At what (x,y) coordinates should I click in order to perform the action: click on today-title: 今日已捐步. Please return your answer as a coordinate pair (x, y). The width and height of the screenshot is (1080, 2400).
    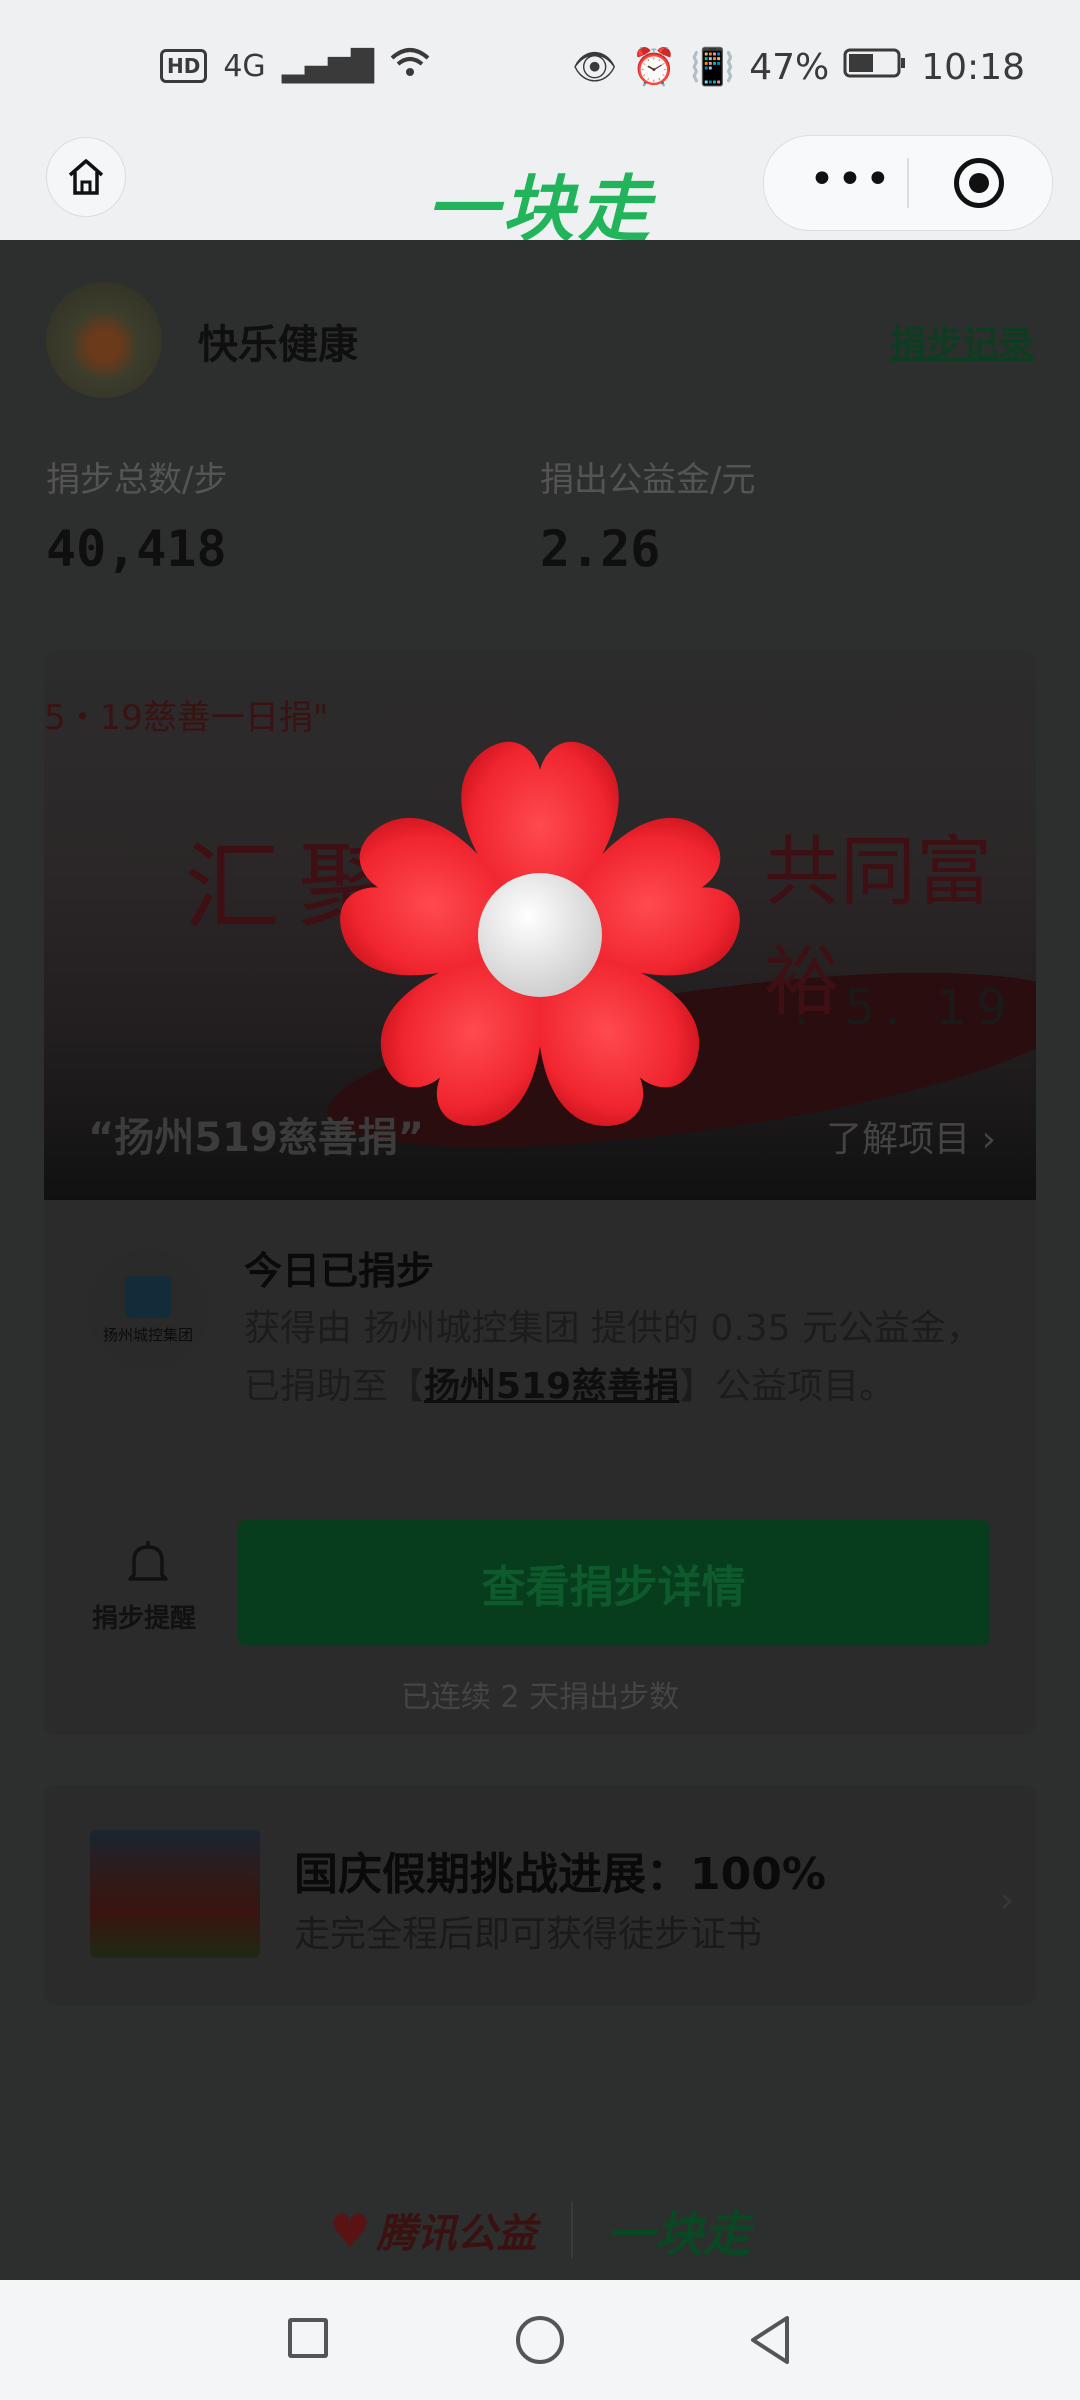
    Looking at the image, I should click on (339, 1271).